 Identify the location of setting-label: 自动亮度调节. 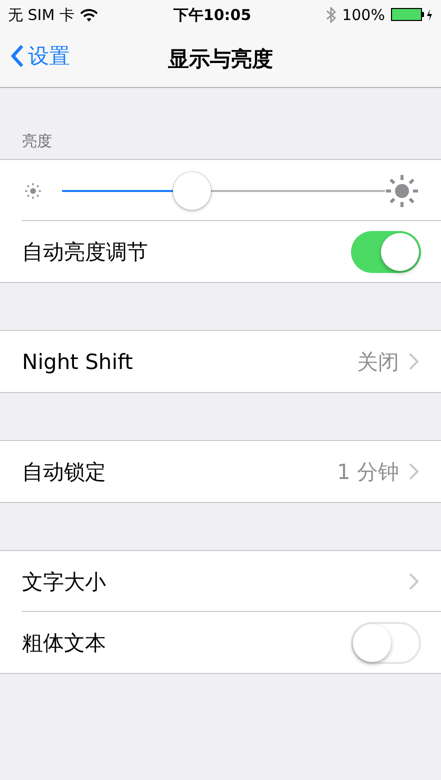
(85, 252).